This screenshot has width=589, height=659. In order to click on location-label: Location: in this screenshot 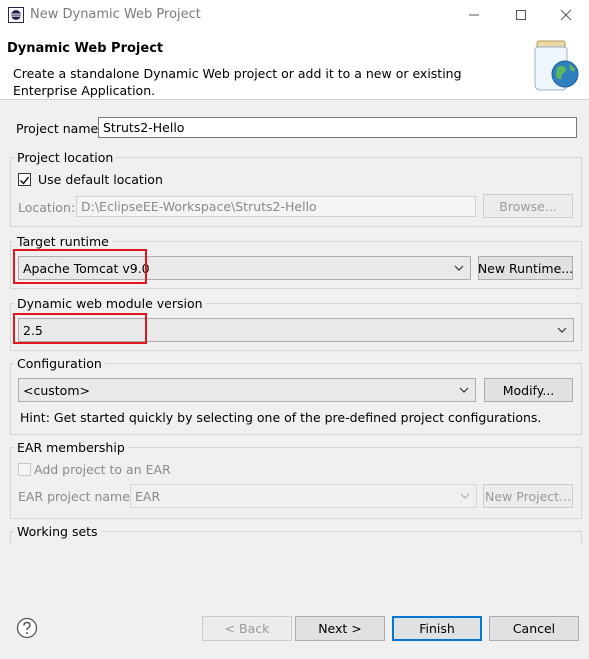, I will do `click(47, 207)`.